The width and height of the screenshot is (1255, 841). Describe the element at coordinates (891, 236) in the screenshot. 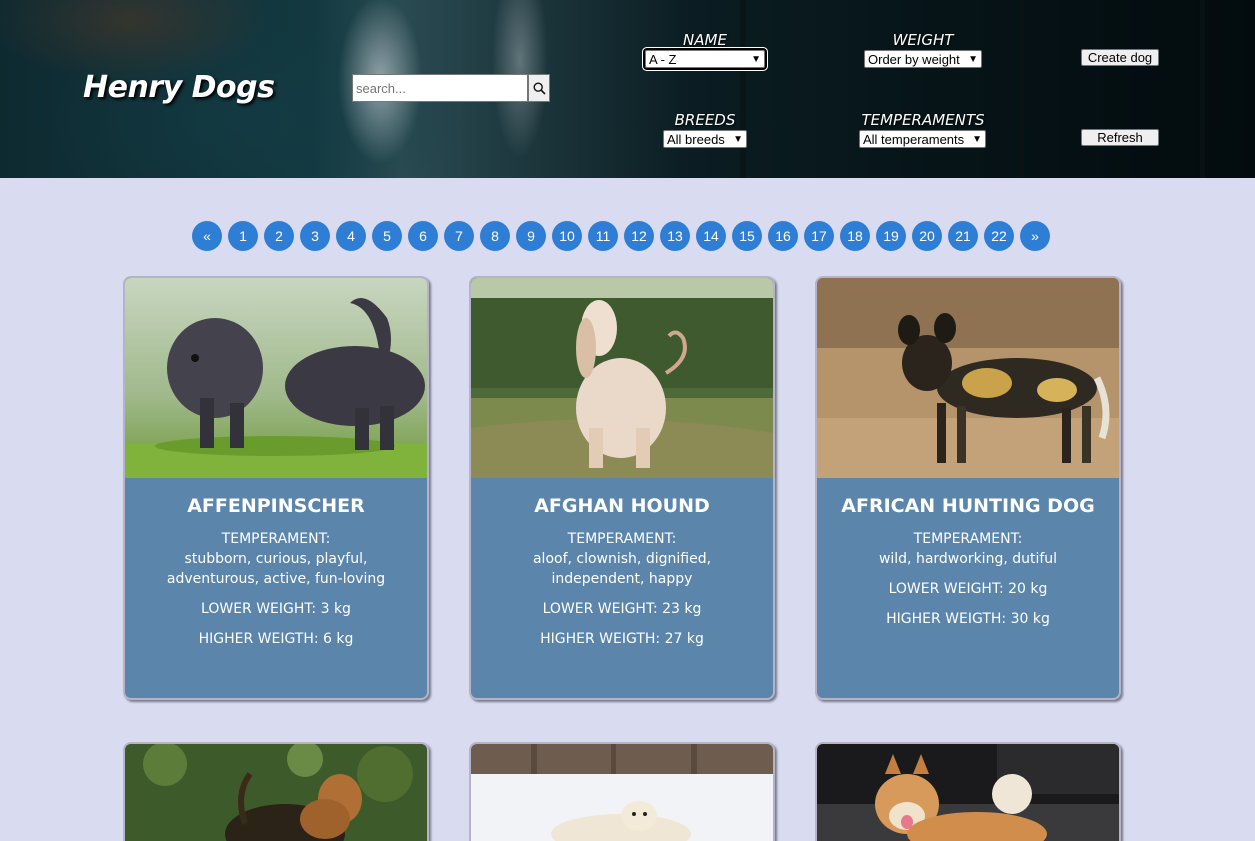

I see `page-button: 19` at that location.